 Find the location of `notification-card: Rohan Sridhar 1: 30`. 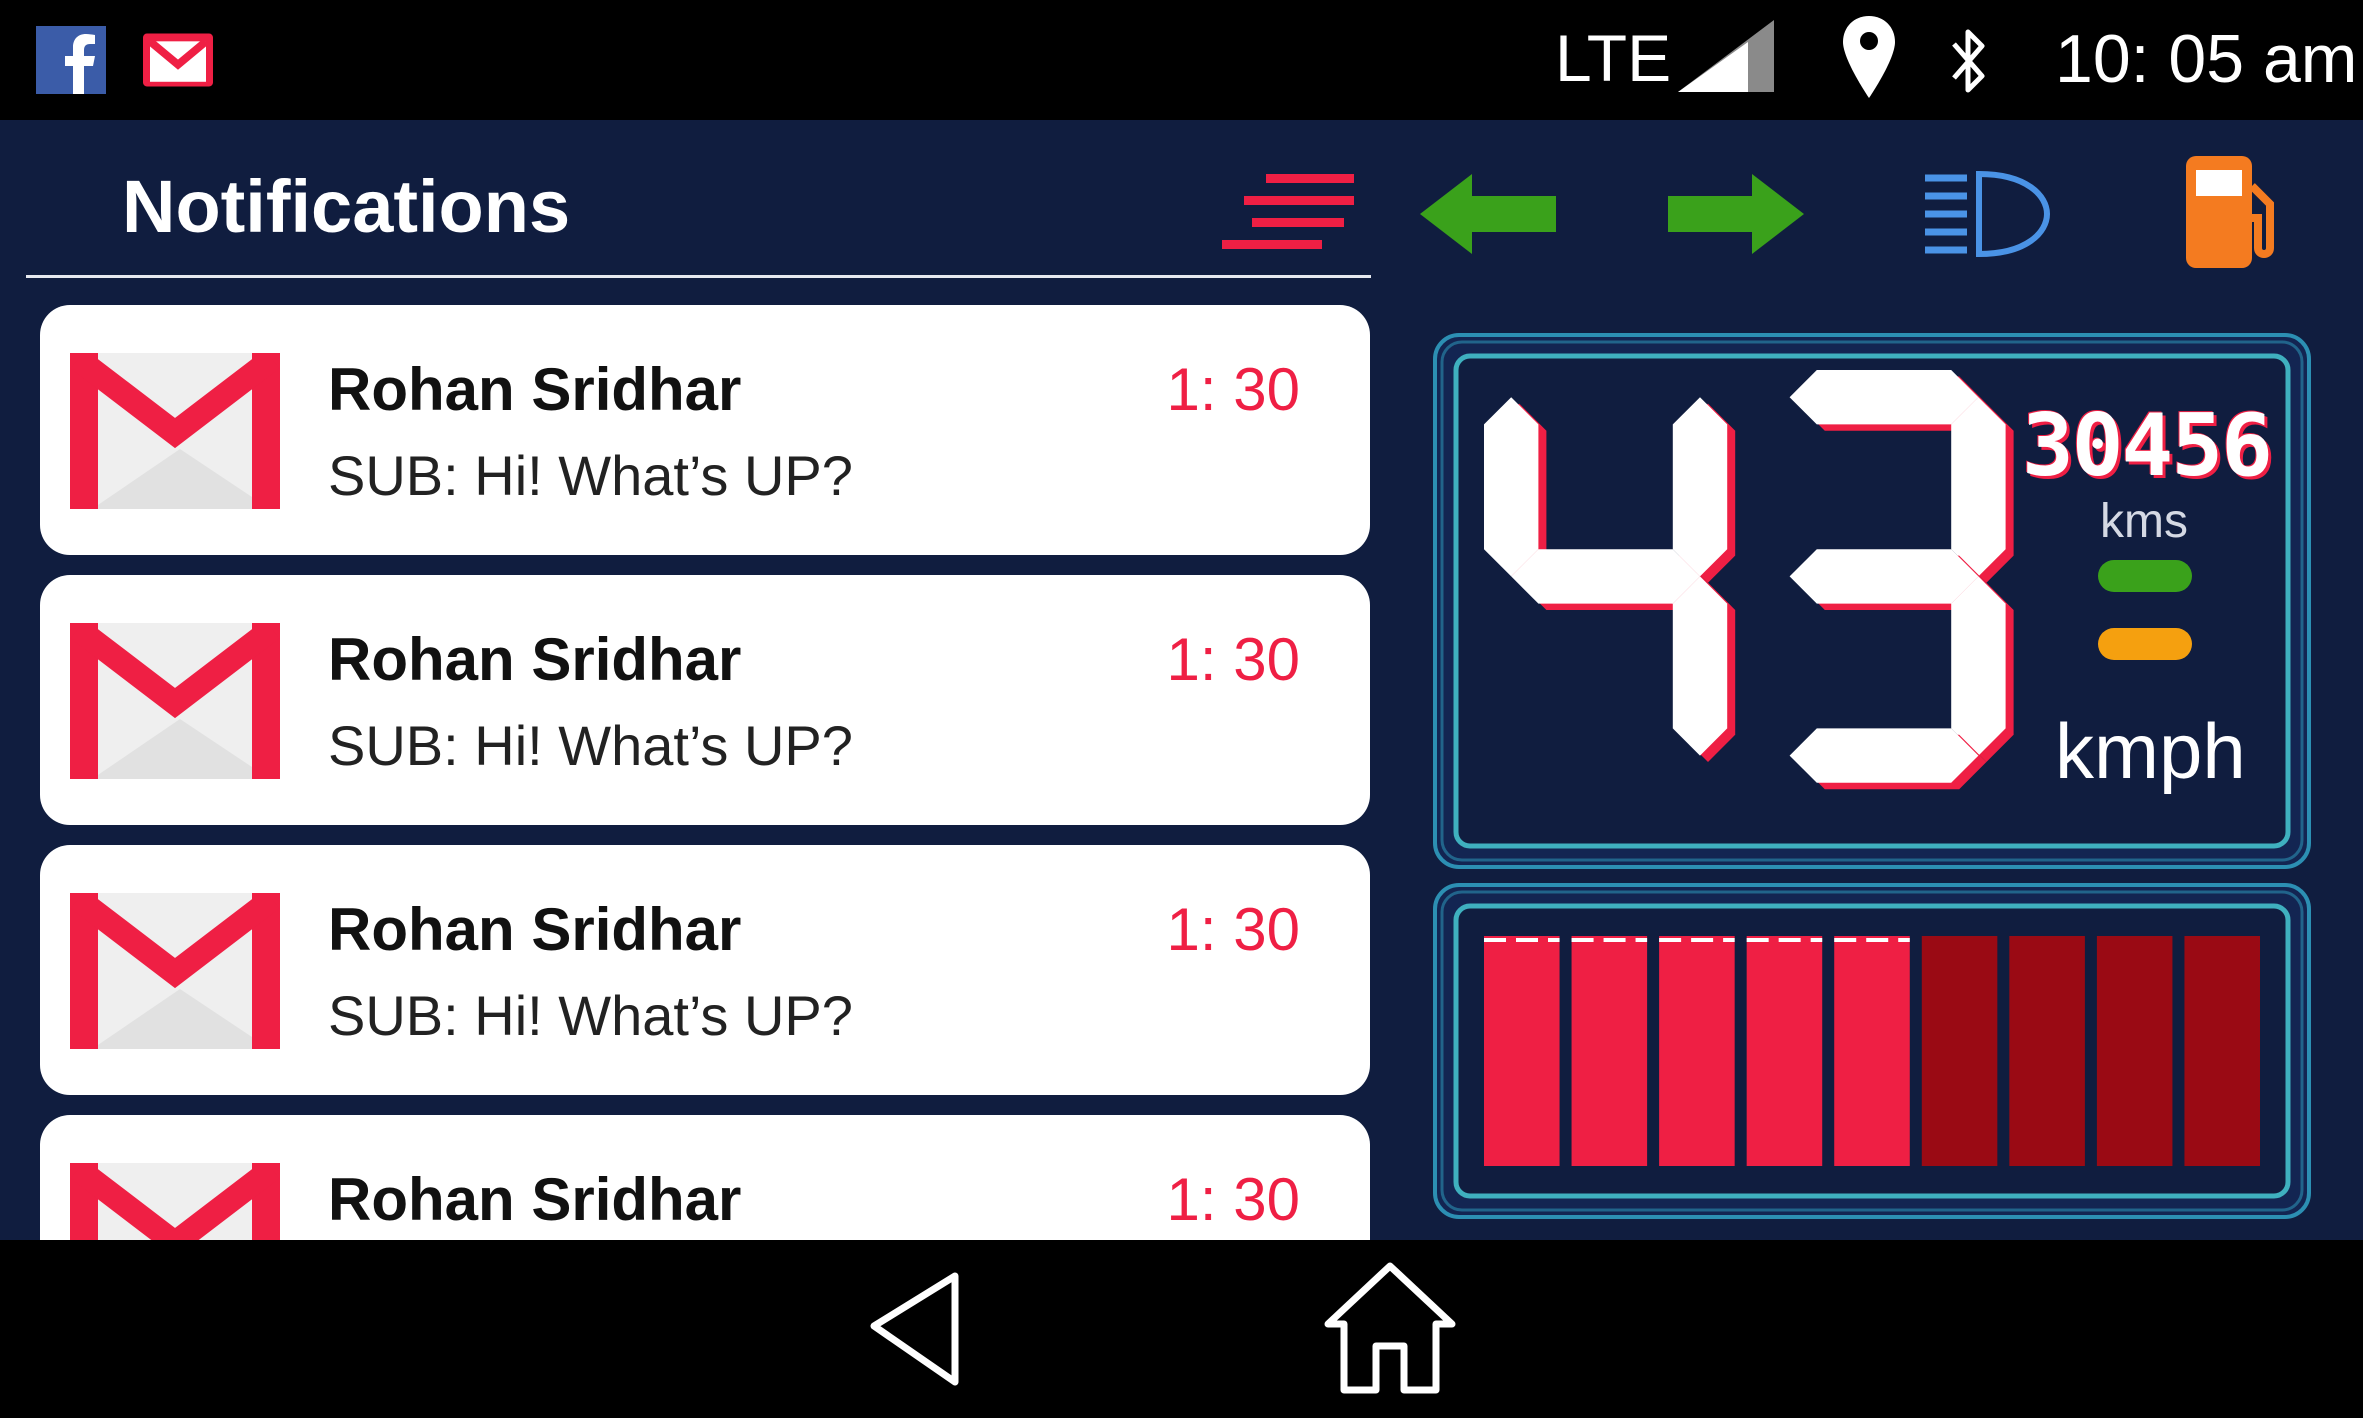

notification-card: Rohan Sridhar 1: 30 is located at coordinates (705, 1177).